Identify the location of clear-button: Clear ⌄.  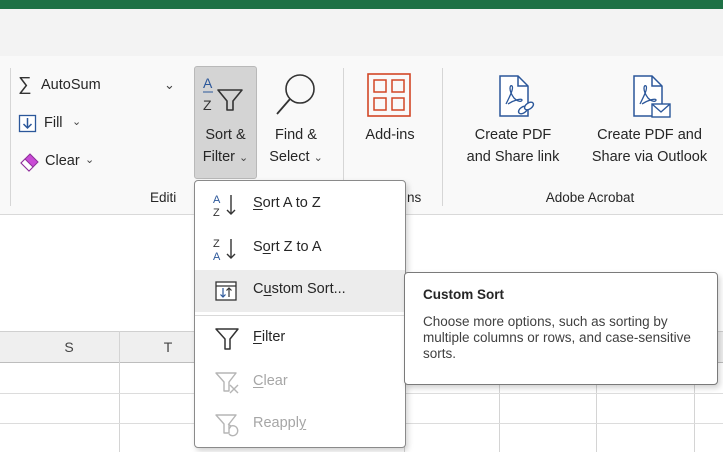
(73, 163).